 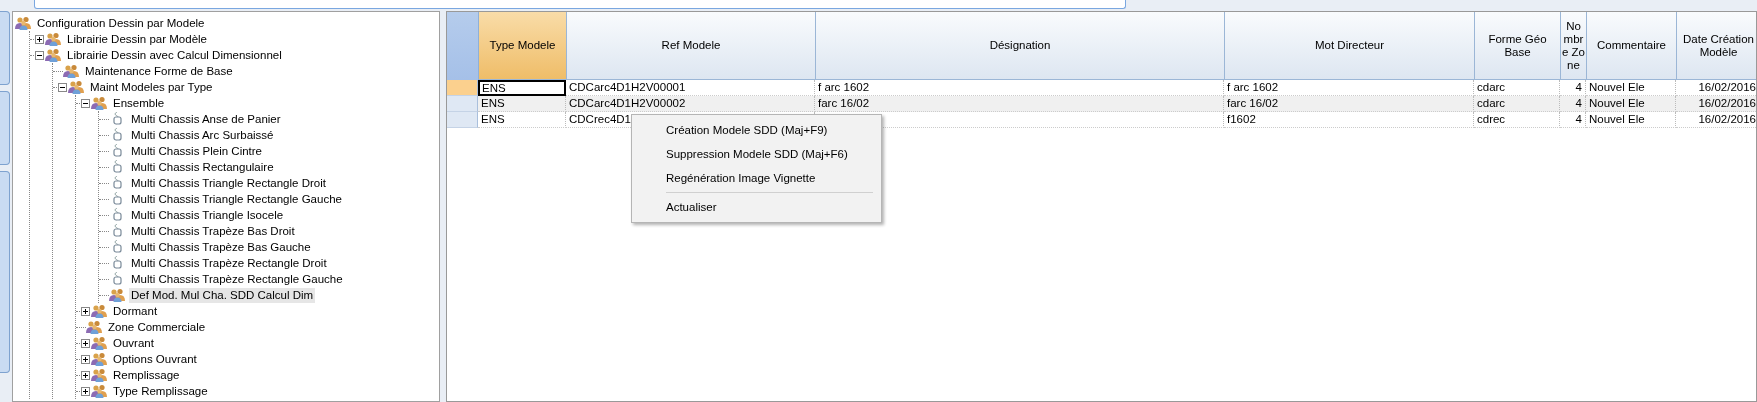 I want to click on tree-item: Multi Chassis Anse de Panier, so click(x=206, y=119).